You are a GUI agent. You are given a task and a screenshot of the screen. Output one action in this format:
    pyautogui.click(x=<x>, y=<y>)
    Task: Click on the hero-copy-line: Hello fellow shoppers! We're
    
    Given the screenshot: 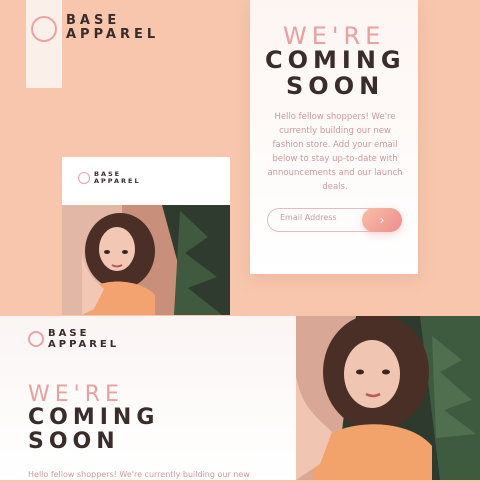 What is the action you would take?
    pyautogui.click(x=335, y=117)
    